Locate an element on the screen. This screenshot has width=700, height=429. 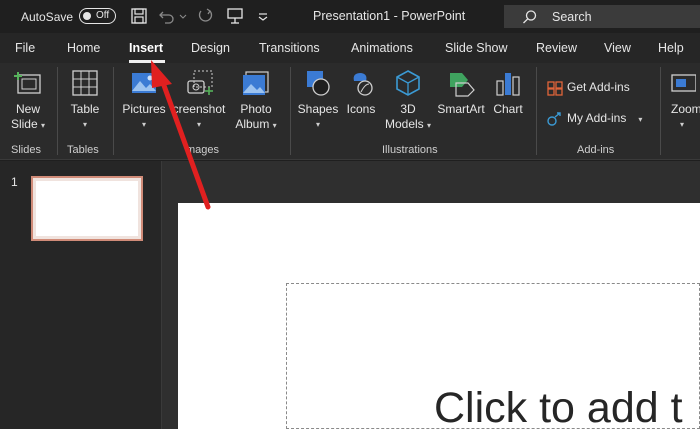
tab-file: File is located at coordinates (25, 48).